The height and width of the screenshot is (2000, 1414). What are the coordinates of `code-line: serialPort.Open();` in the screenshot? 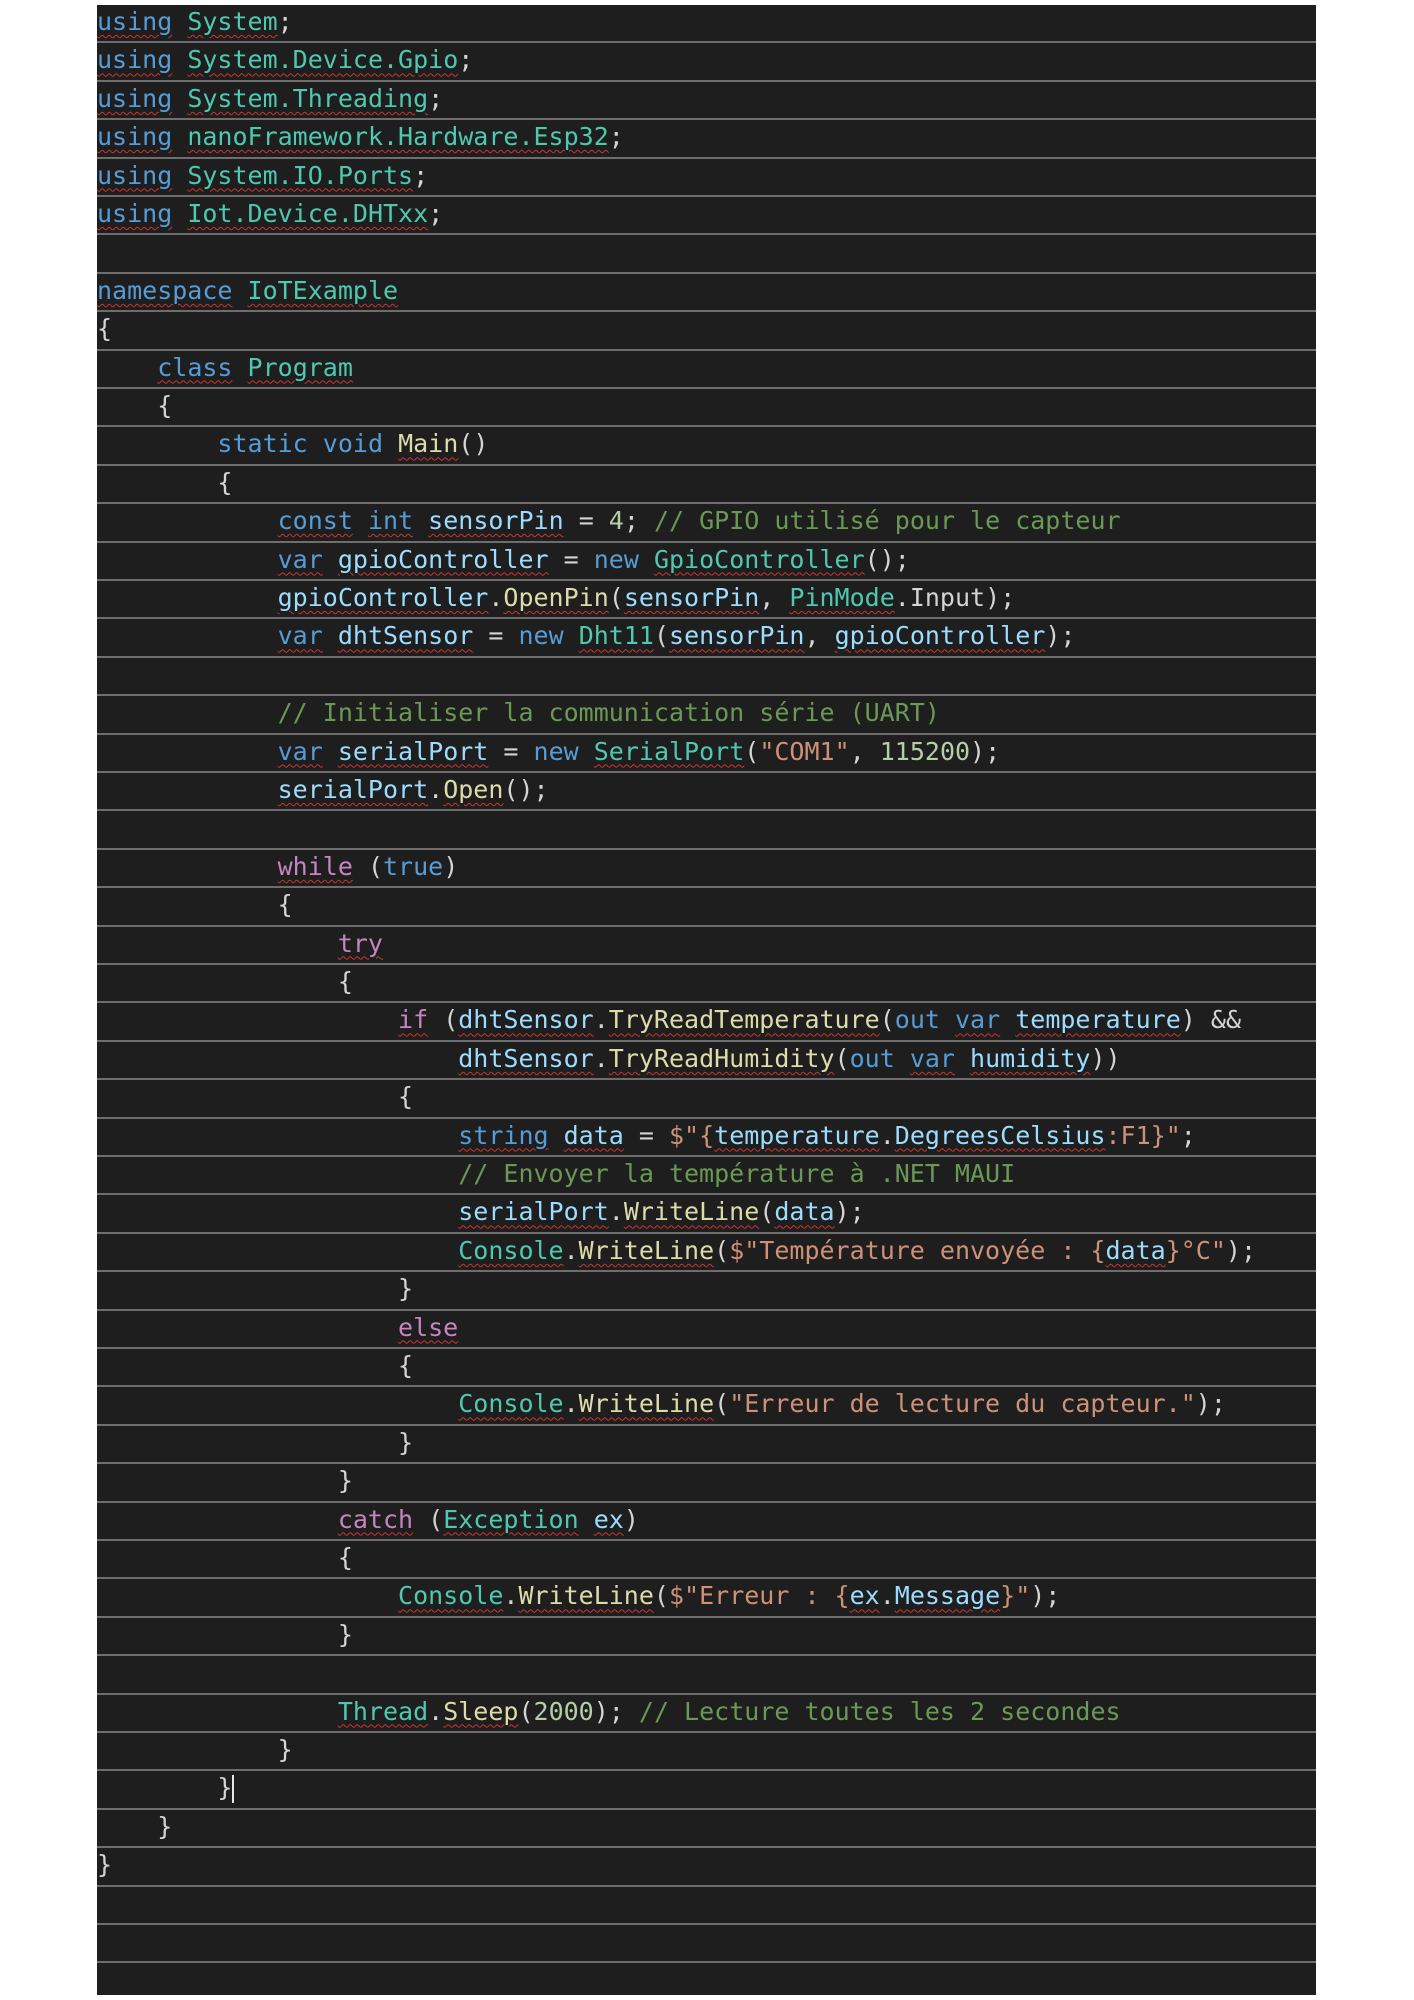 It's located at (706, 792).